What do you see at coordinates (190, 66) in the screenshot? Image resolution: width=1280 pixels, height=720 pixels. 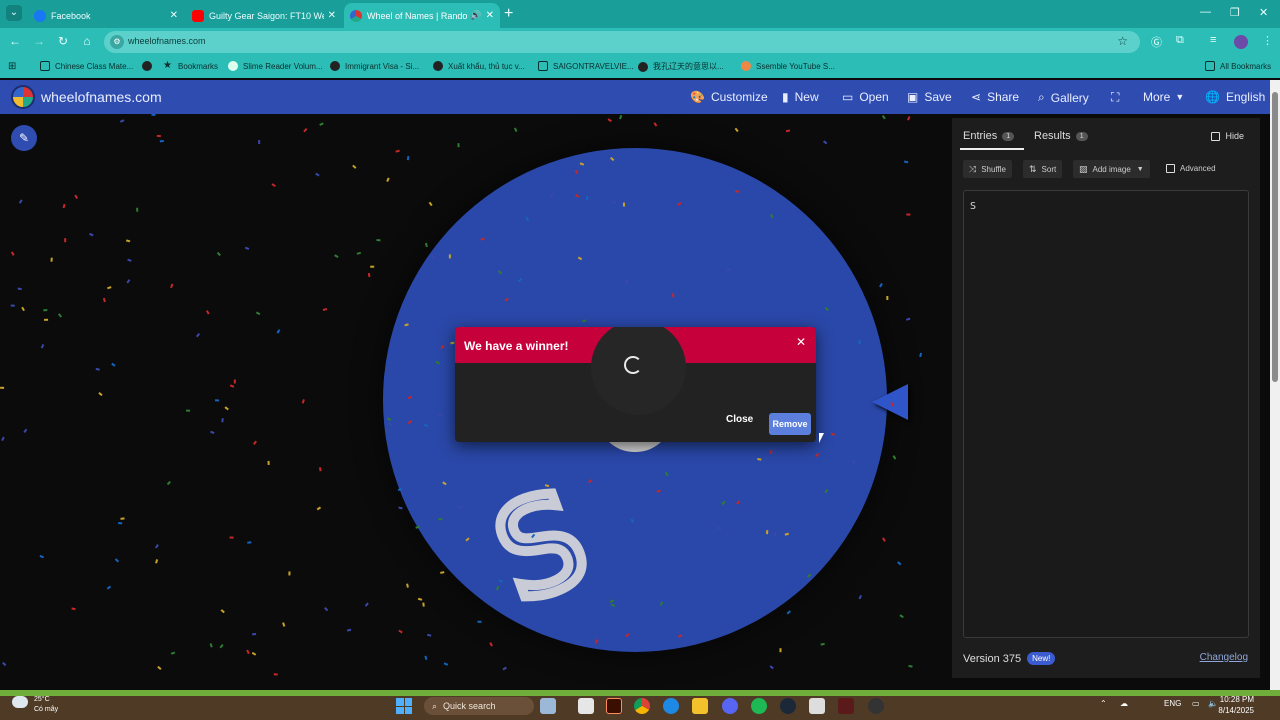 I see `bookmark-item: ★ Bookmarks` at bounding box center [190, 66].